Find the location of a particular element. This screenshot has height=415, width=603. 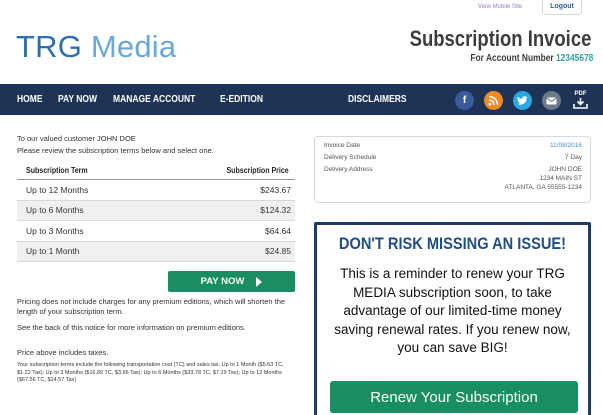

mail-icon is located at coordinates (551, 100).